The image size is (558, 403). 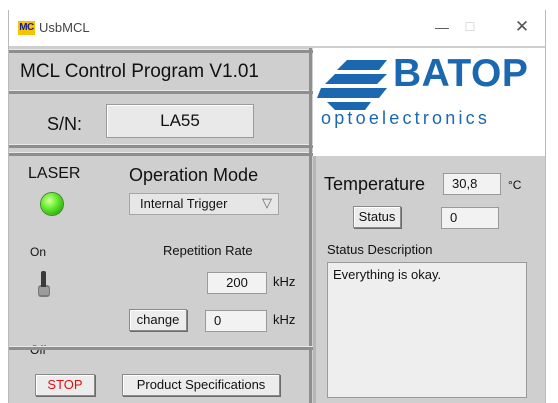 I want to click on batop-logo: BATOP optoelectronics, so click(x=429, y=102).